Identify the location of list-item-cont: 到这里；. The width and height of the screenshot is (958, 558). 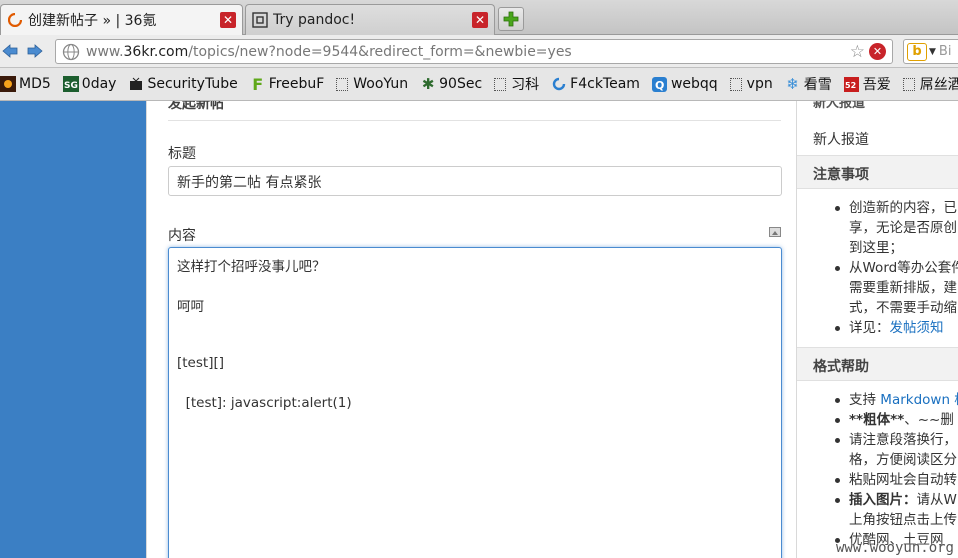
(876, 248).